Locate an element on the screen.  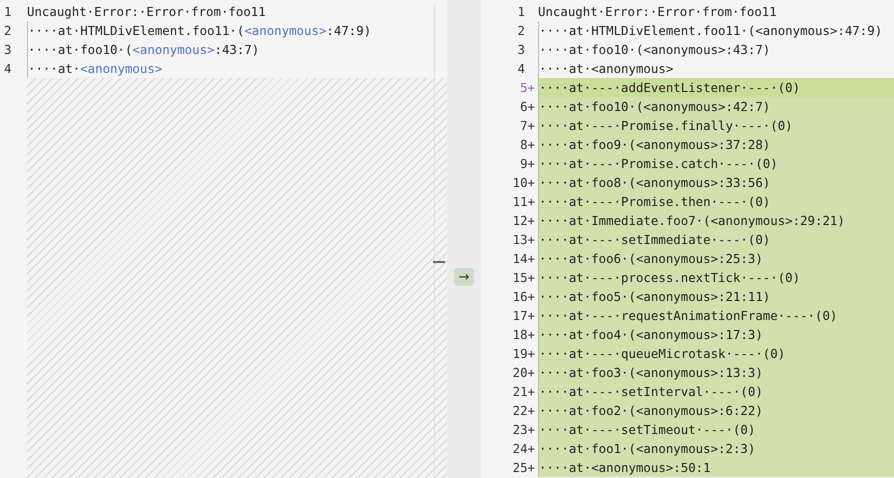
line-number: 18+ is located at coordinates (524, 334).